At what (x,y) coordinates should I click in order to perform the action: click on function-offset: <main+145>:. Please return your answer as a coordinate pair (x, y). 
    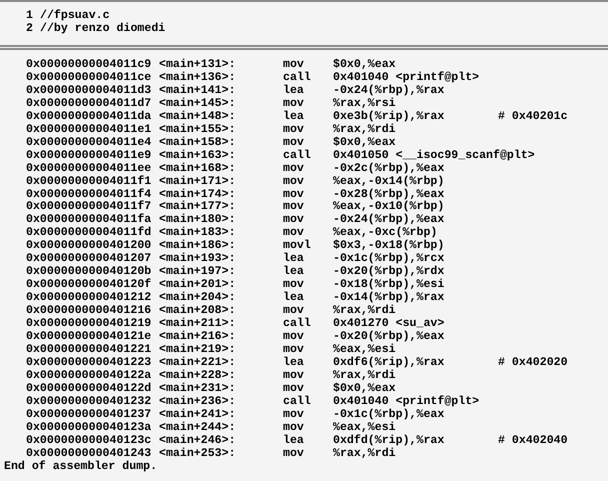
    Looking at the image, I should click on (198, 104).